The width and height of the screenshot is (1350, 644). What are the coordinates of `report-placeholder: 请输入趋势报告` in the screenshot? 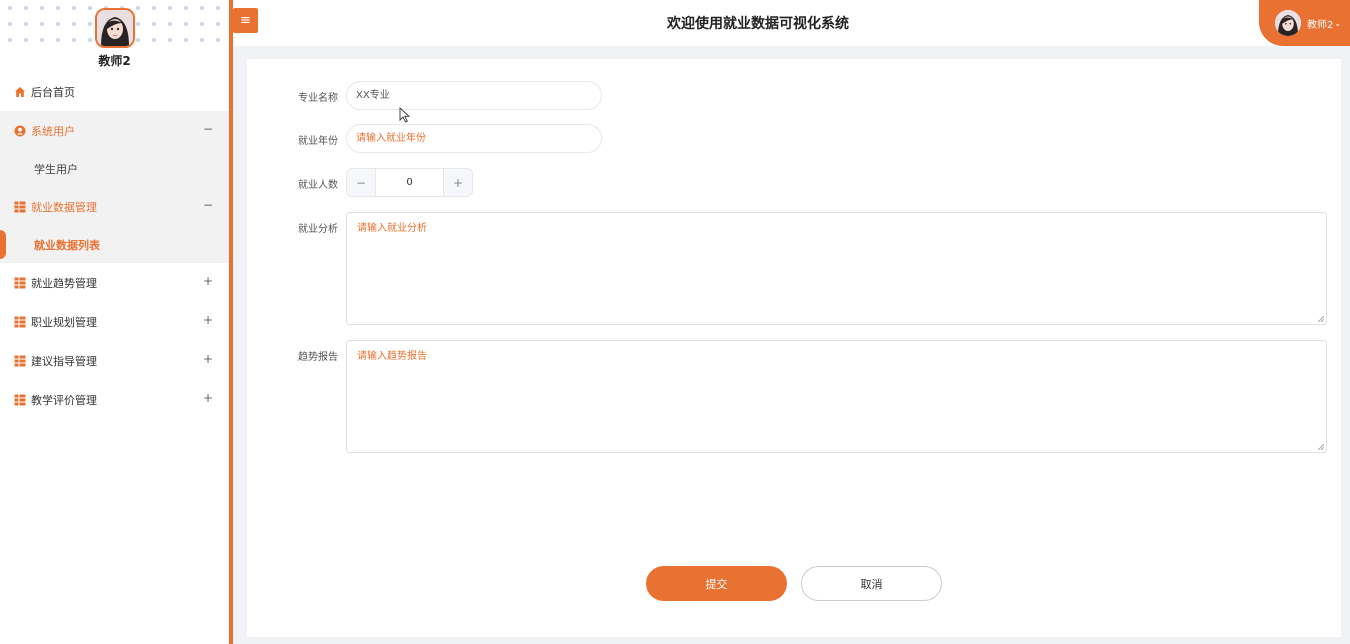 It's located at (392, 356).